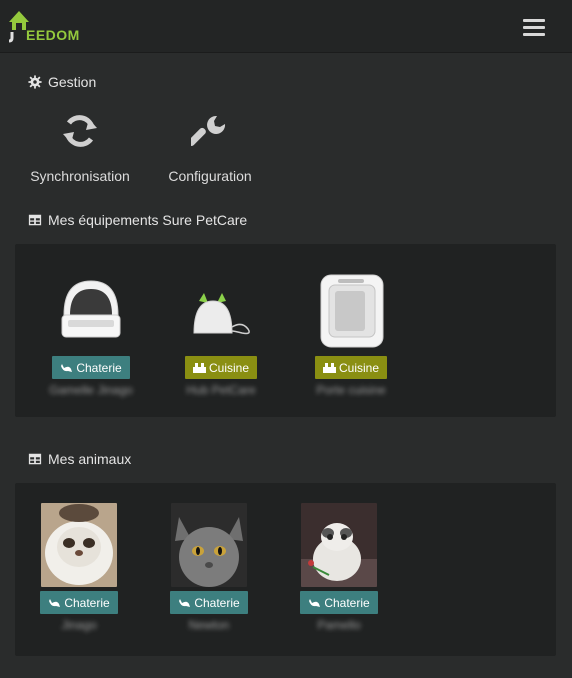  Describe the element at coordinates (80, 131) in the screenshot. I see `sync-icon` at that location.